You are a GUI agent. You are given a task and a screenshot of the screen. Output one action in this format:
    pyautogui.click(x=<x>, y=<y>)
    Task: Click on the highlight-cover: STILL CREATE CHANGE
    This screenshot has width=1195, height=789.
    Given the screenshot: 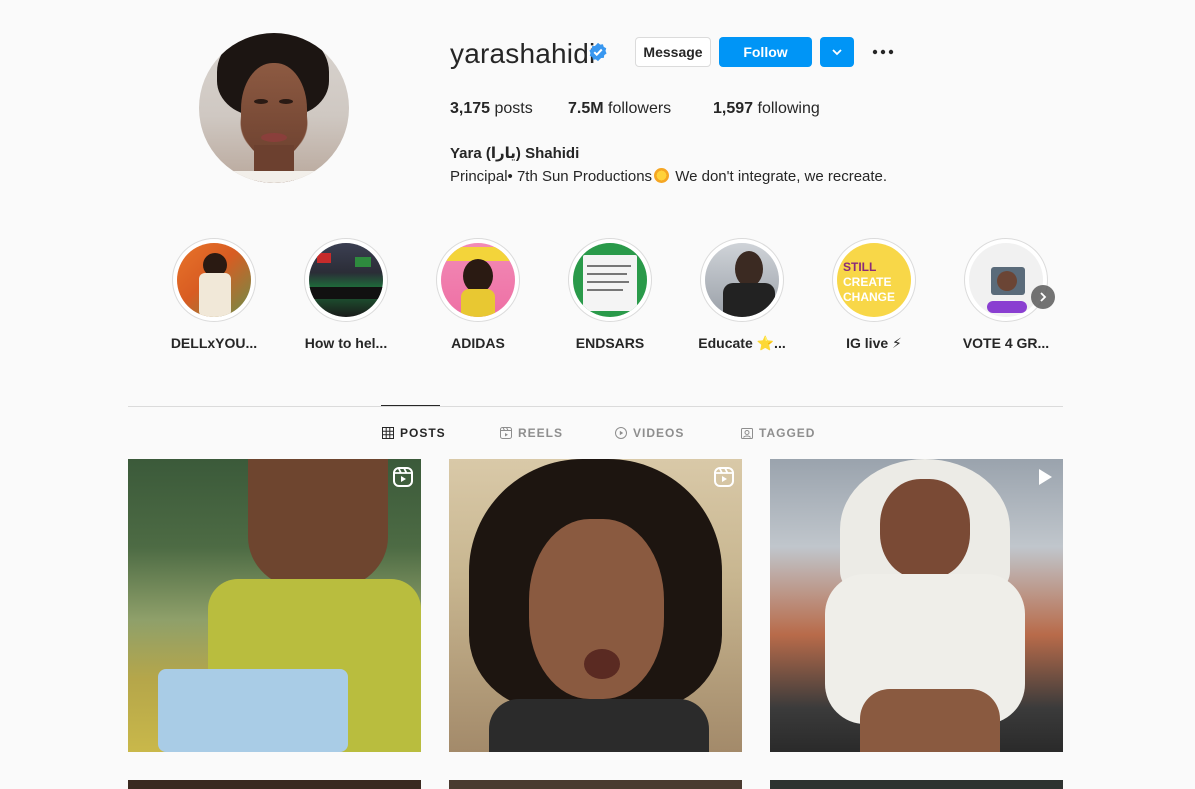 What is the action you would take?
    pyautogui.click(x=874, y=280)
    